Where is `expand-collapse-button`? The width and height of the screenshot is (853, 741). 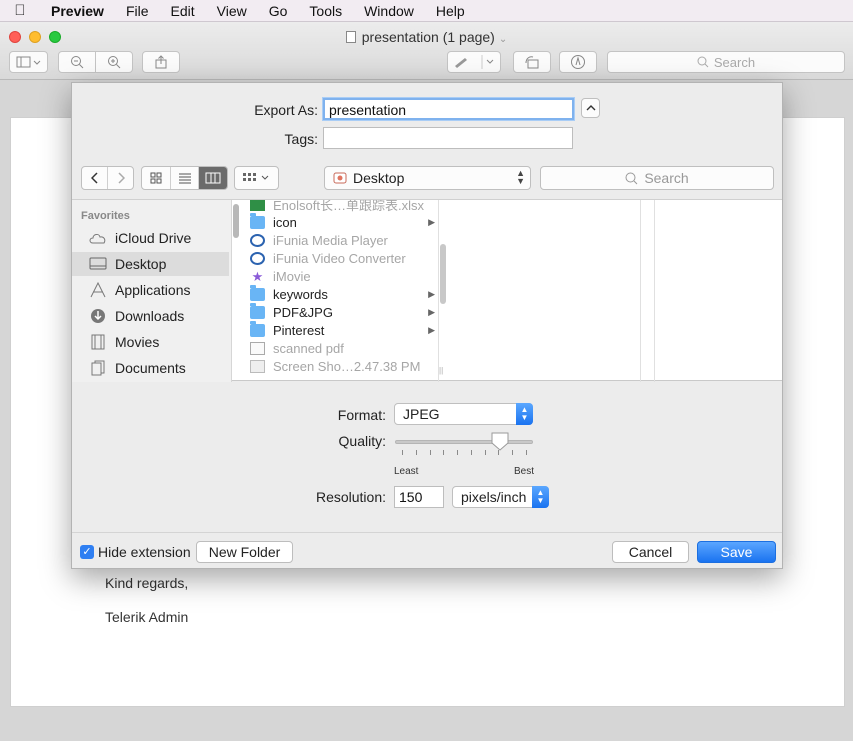
expand-collapse-button is located at coordinates (590, 108).